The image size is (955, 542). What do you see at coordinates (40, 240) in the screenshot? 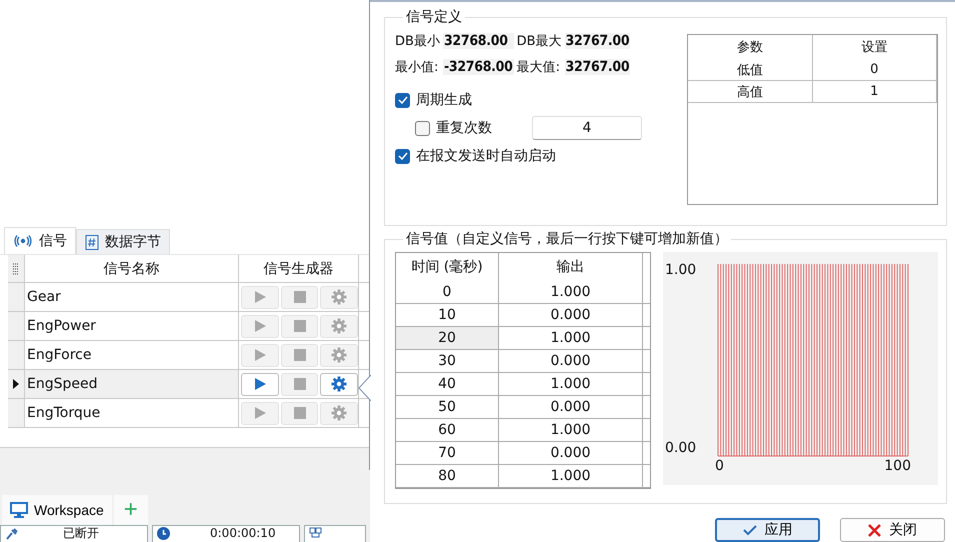
I see `panel-tab: 信号` at bounding box center [40, 240].